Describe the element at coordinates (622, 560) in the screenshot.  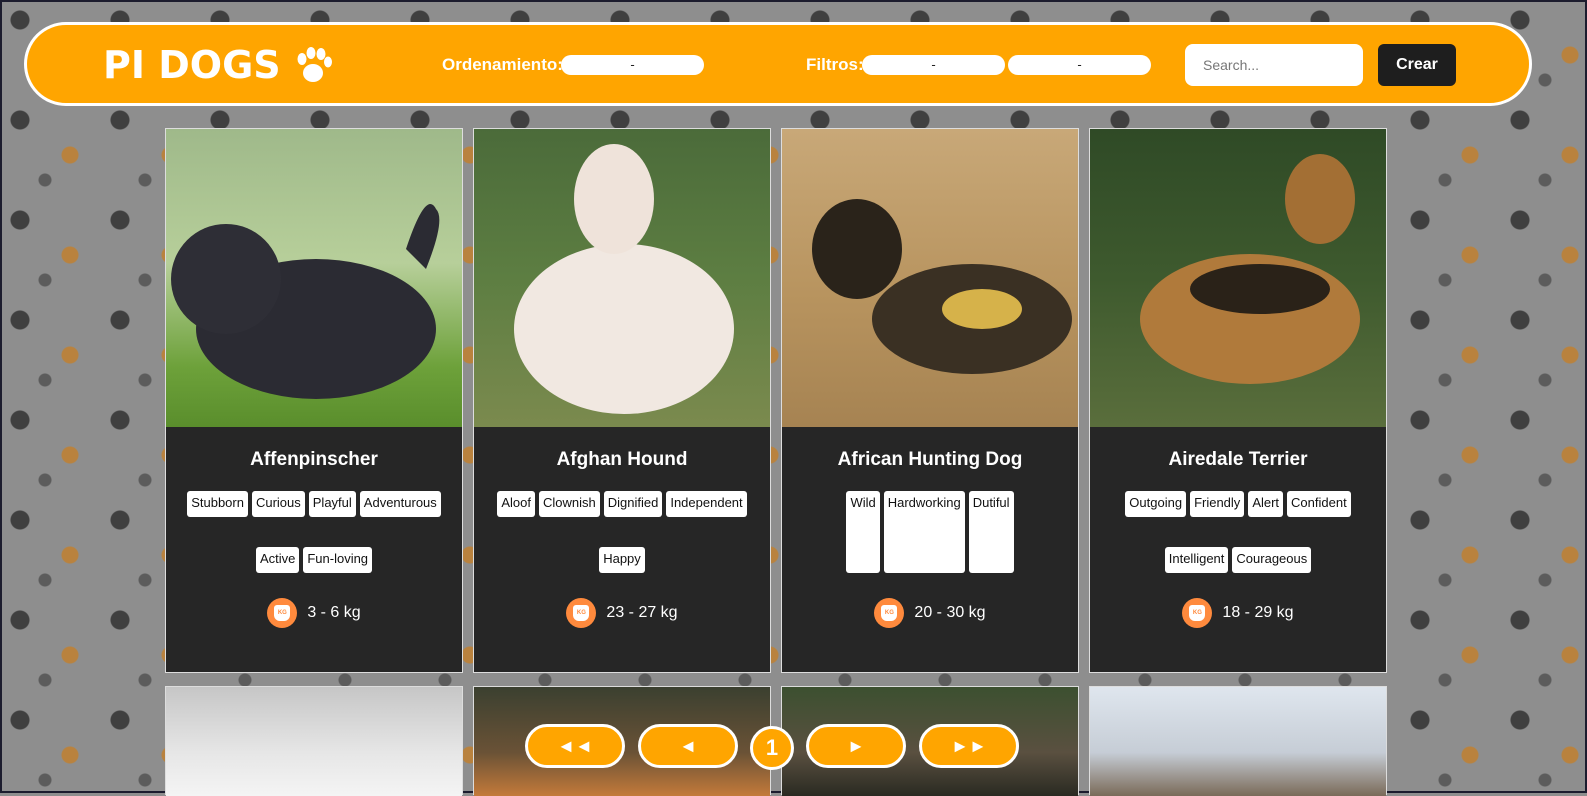
I see `temperament-tag: Happy` at that location.